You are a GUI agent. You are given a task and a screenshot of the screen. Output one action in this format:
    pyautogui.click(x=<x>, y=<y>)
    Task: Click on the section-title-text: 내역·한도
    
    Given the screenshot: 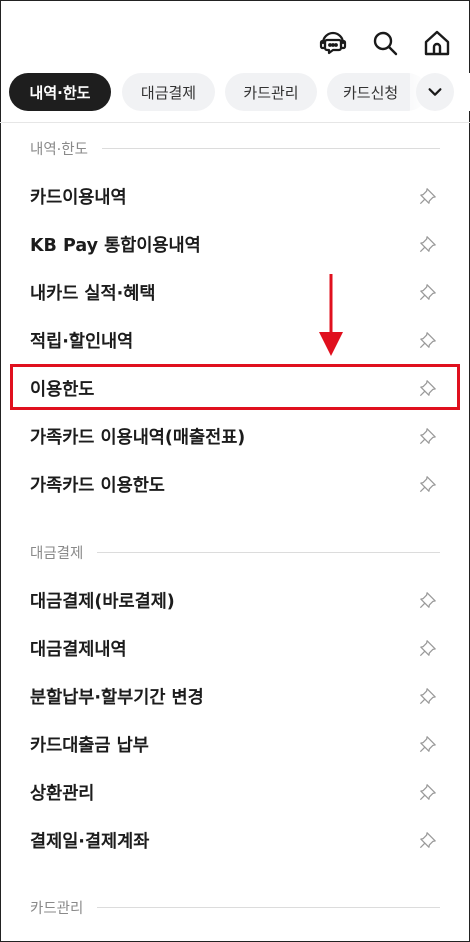 What is the action you would take?
    pyautogui.click(x=59, y=150)
    